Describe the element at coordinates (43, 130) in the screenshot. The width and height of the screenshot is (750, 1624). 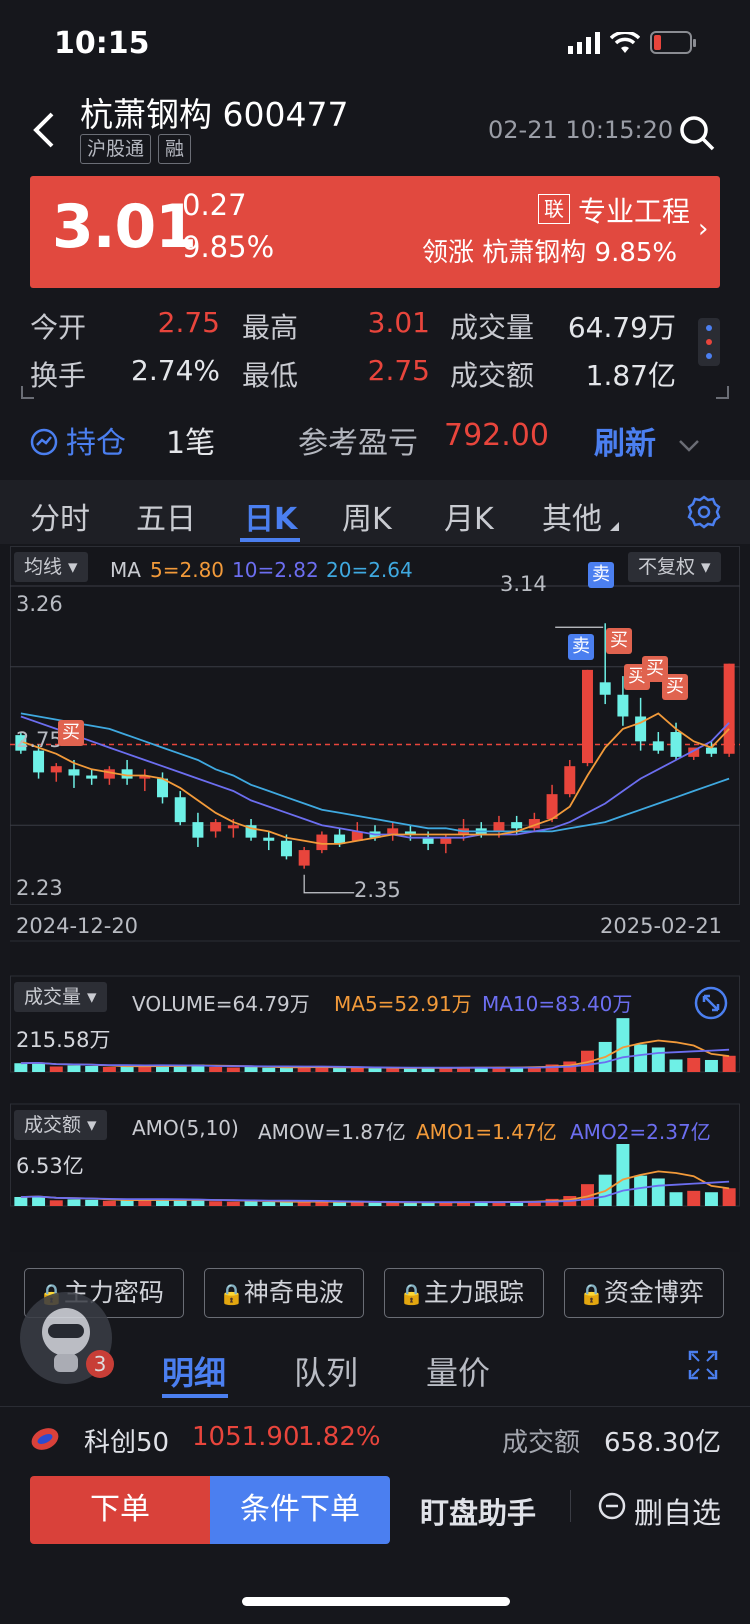
I see `back-icon` at that location.